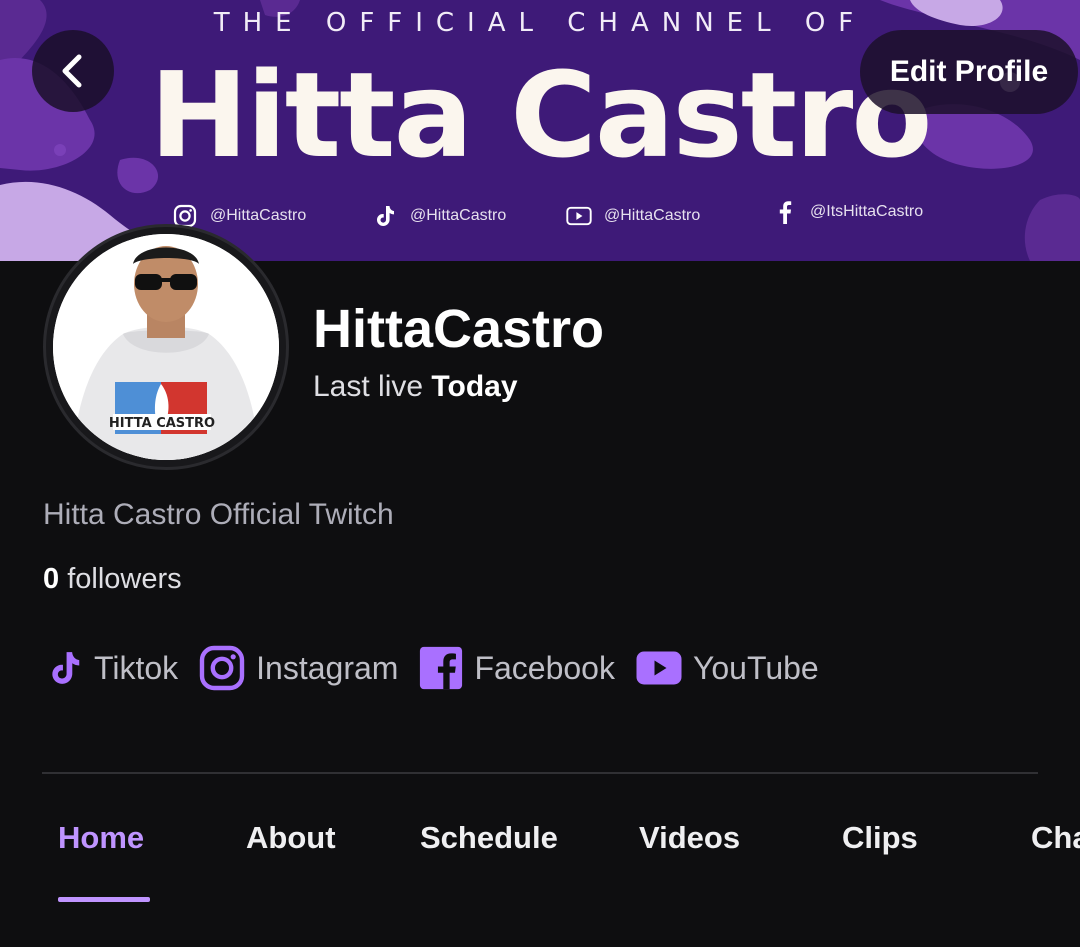 The width and height of the screenshot is (1080, 947). I want to click on back-button, so click(73, 71).